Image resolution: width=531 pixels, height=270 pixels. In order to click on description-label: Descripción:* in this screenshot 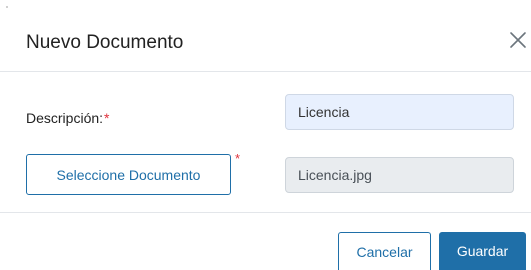, I will do `click(67, 118)`.